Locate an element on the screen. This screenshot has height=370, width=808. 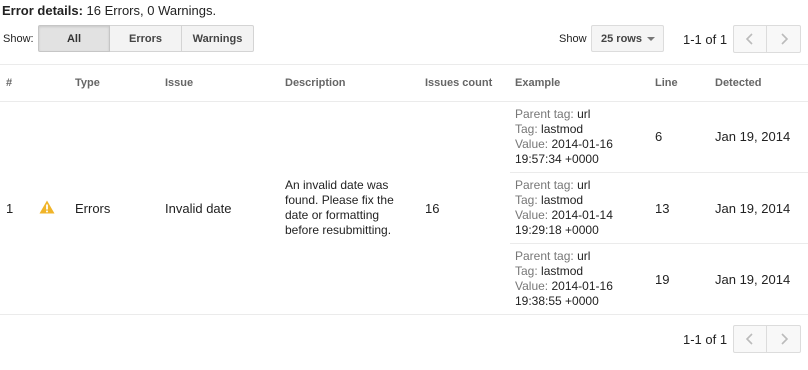
col-header-type: Type is located at coordinates (87, 83).